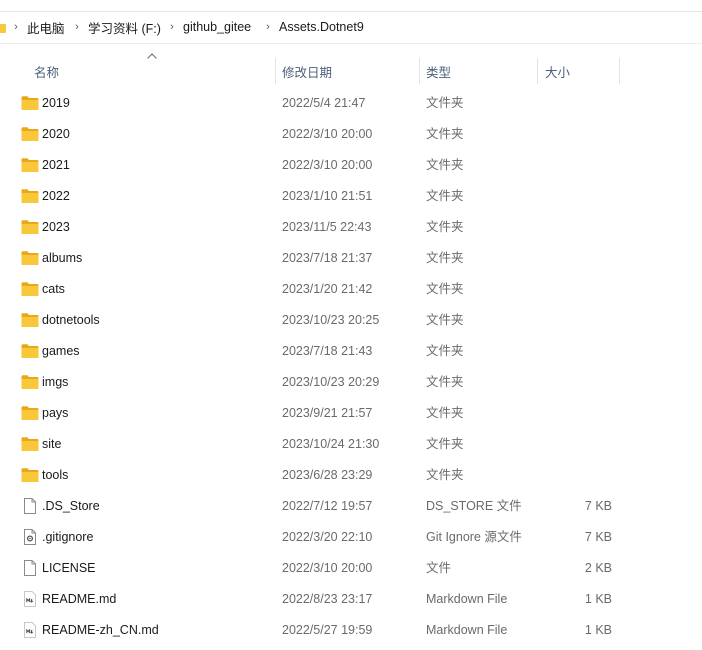  What do you see at coordinates (53, 289) in the screenshot?
I see `file-name: cats` at bounding box center [53, 289].